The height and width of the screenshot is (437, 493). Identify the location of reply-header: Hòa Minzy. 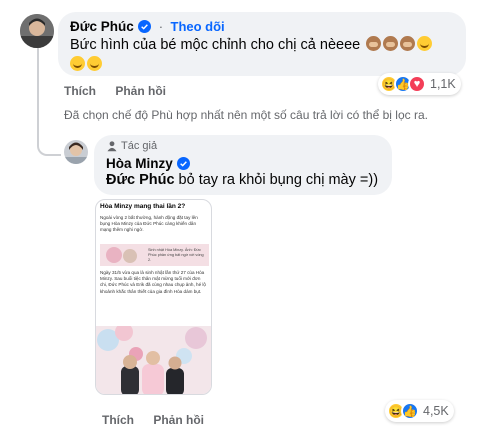
(148, 164).